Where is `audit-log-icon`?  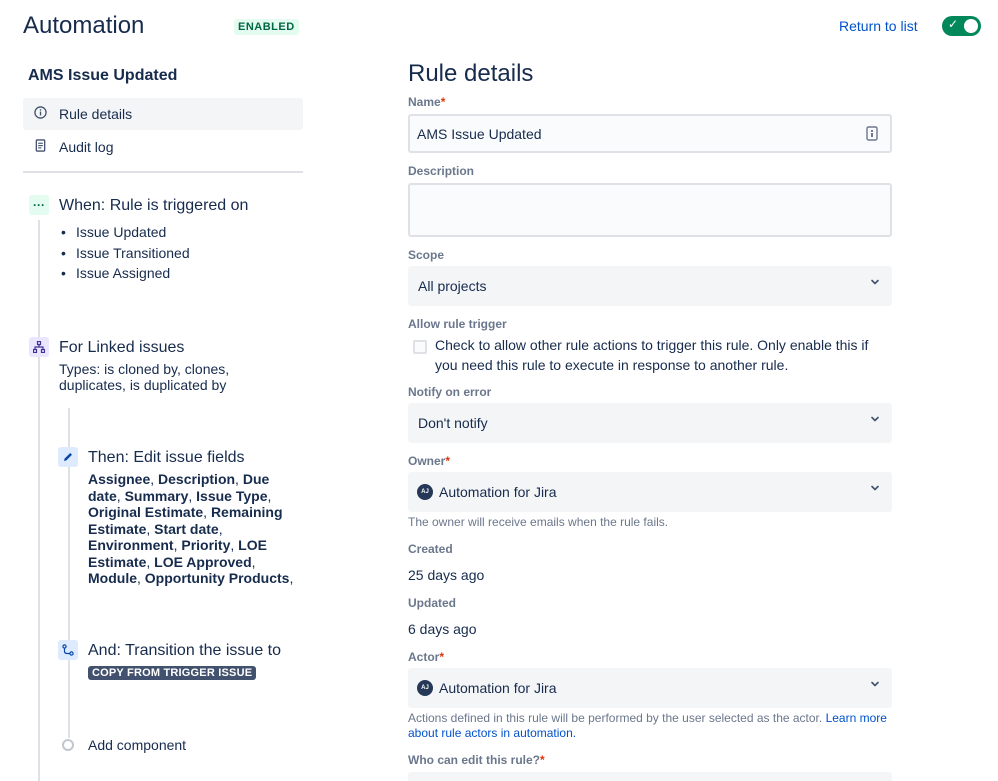
audit-log-icon is located at coordinates (40, 147).